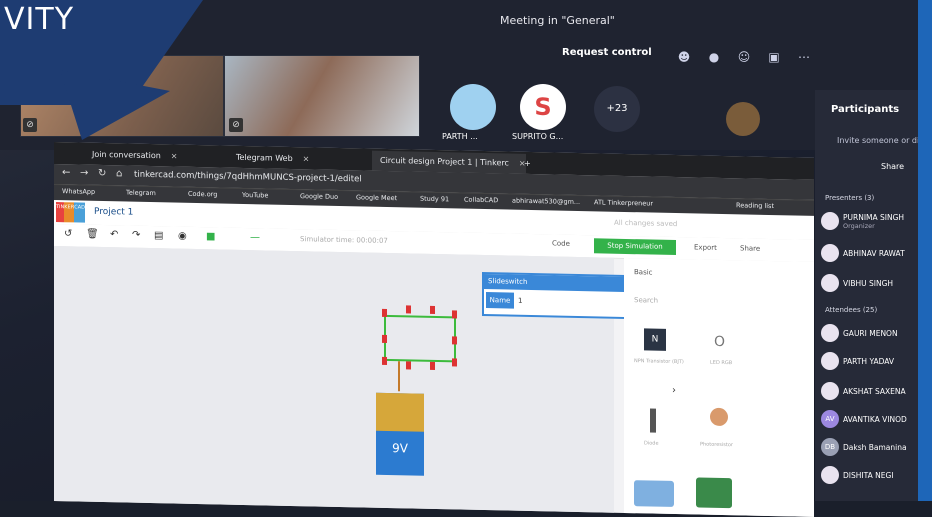  Describe the element at coordinates (892, 166) in the screenshot. I see `share-invite-button: Share` at that location.